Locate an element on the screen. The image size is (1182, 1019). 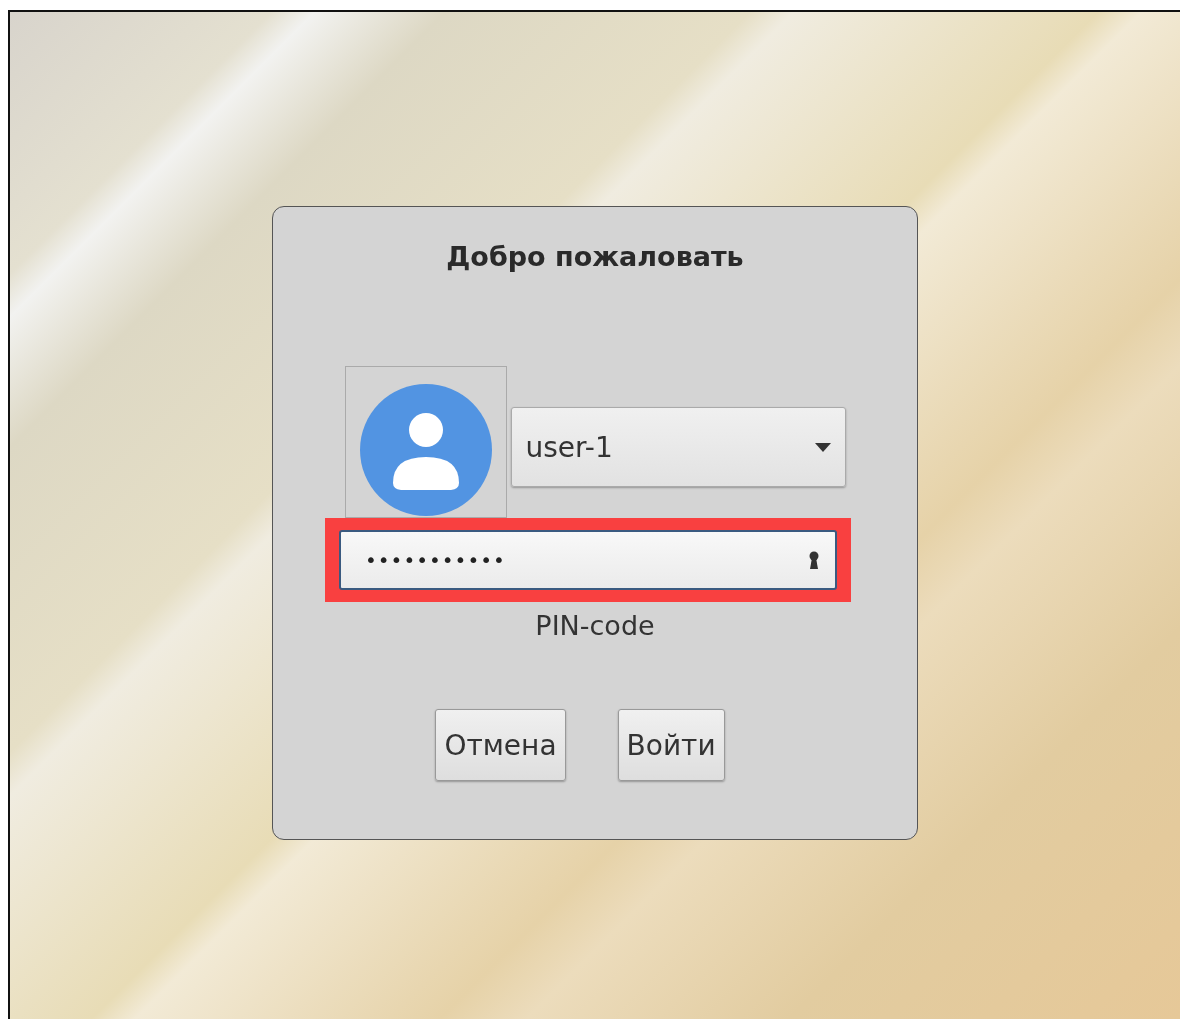
dialog-title: Добро пожаловать is located at coordinates (595, 256).